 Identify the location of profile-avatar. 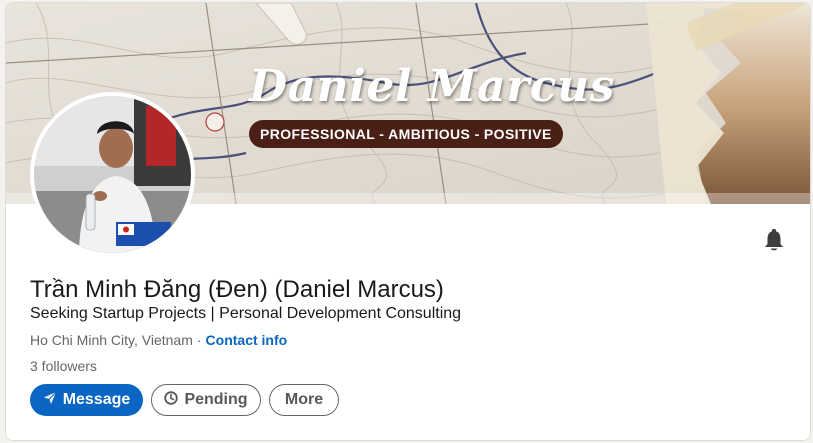
(112, 174).